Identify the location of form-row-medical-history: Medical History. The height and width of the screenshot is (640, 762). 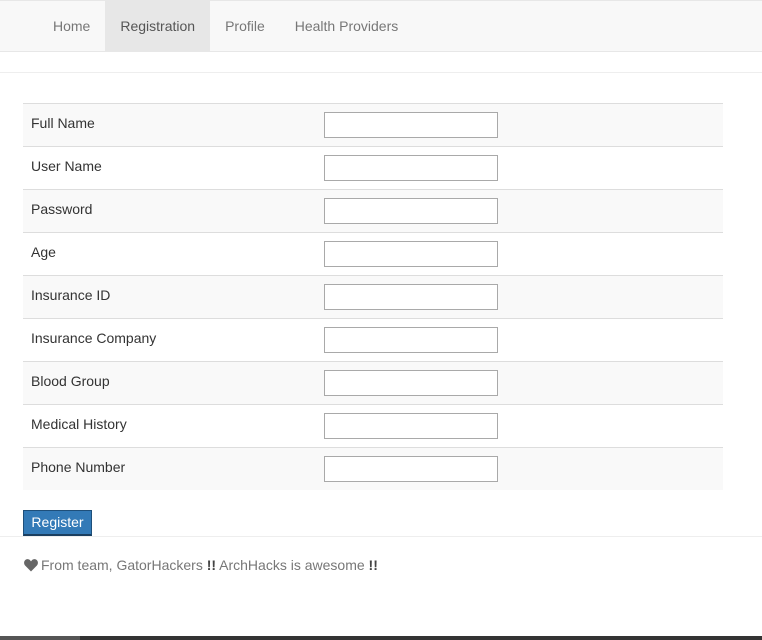
(373, 425).